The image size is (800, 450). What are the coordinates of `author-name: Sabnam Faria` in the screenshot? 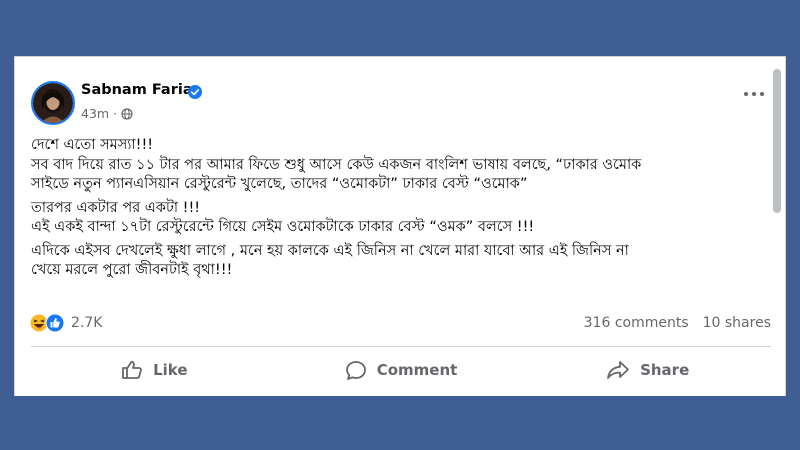 It's located at (137, 90).